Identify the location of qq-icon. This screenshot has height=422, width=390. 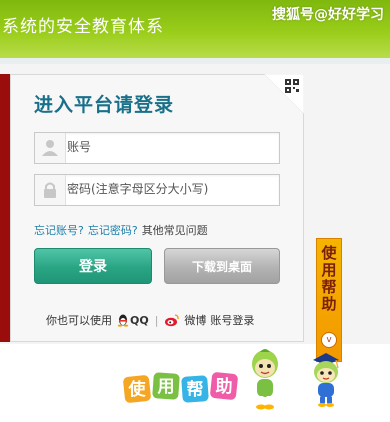
(123, 320).